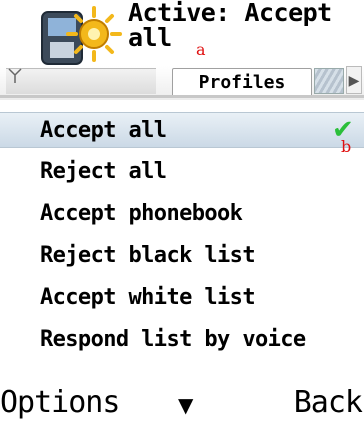 The height and width of the screenshot is (426, 364). What do you see at coordinates (201, 49) in the screenshot?
I see `annotation-marker-a: a` at bounding box center [201, 49].